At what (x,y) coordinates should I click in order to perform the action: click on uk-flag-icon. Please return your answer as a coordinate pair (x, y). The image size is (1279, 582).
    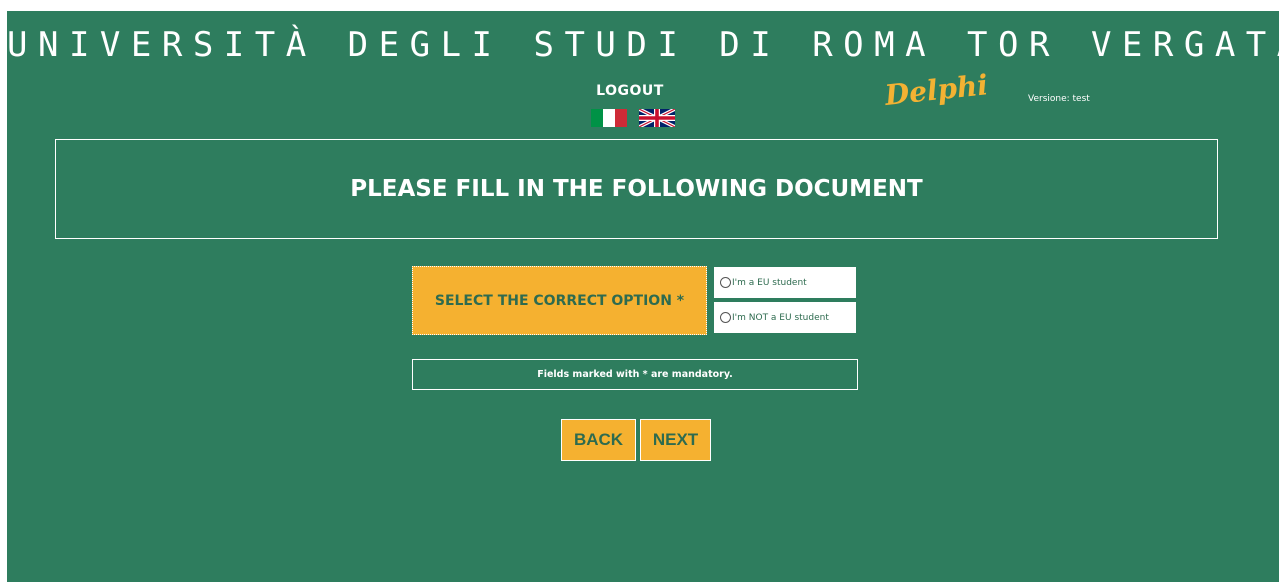
    Looking at the image, I should click on (657, 118).